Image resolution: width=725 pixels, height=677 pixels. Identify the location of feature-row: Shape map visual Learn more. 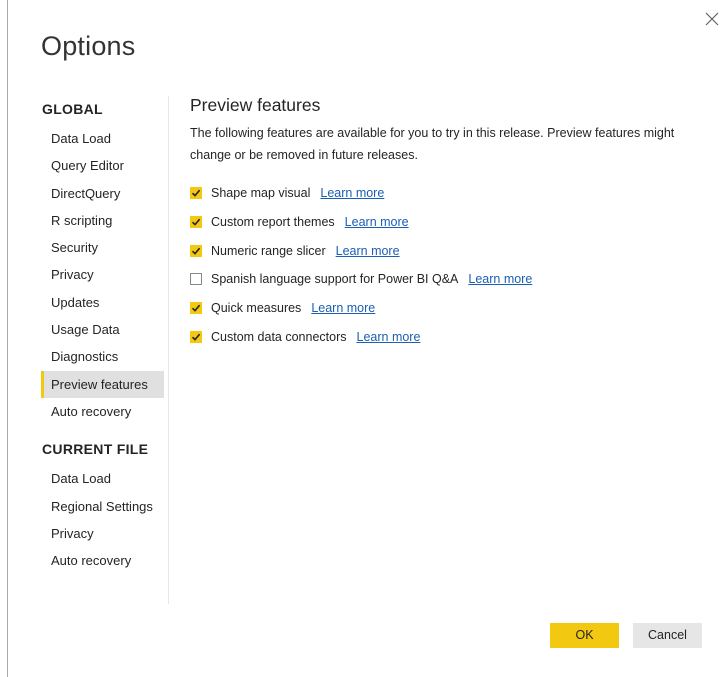
(445, 193).